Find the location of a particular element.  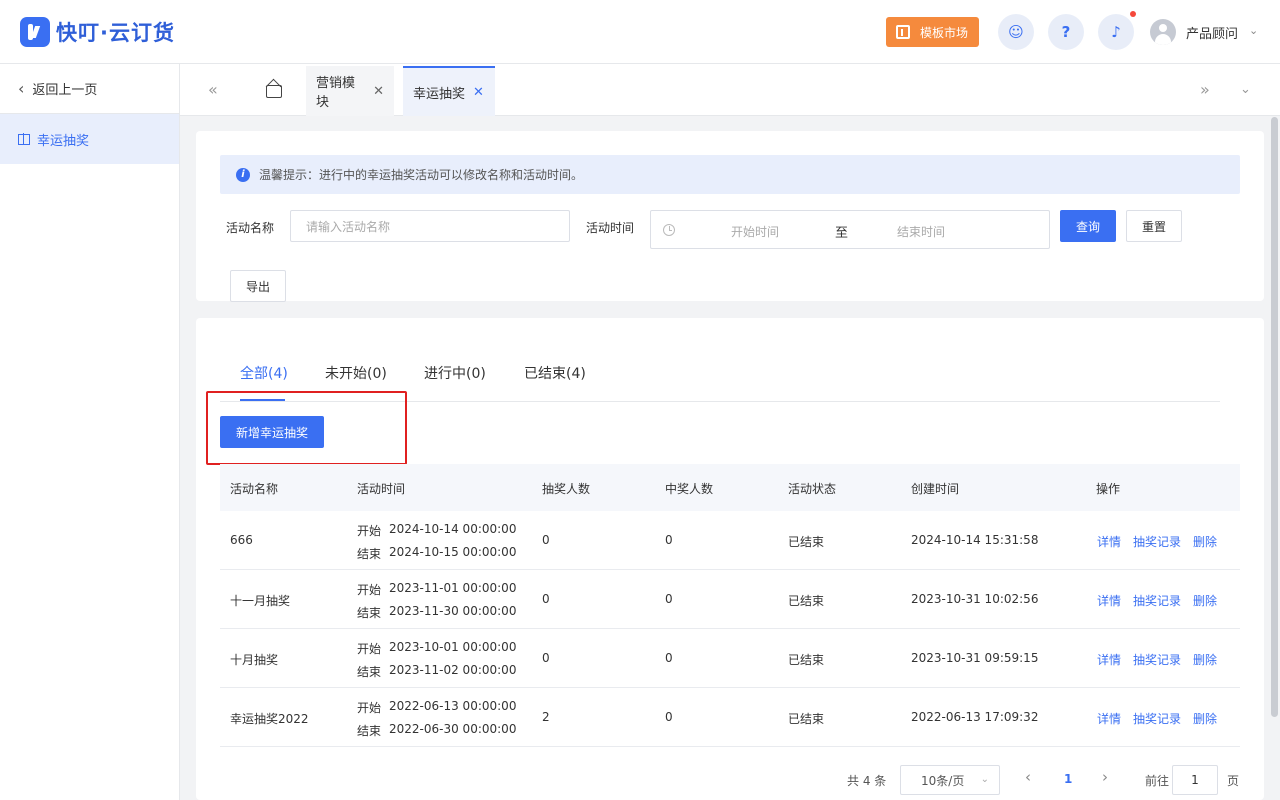

page-tabs-bar: « 营销模块 ✕ 幸运抽奖 ✕ » ⌄ is located at coordinates (730, 90).